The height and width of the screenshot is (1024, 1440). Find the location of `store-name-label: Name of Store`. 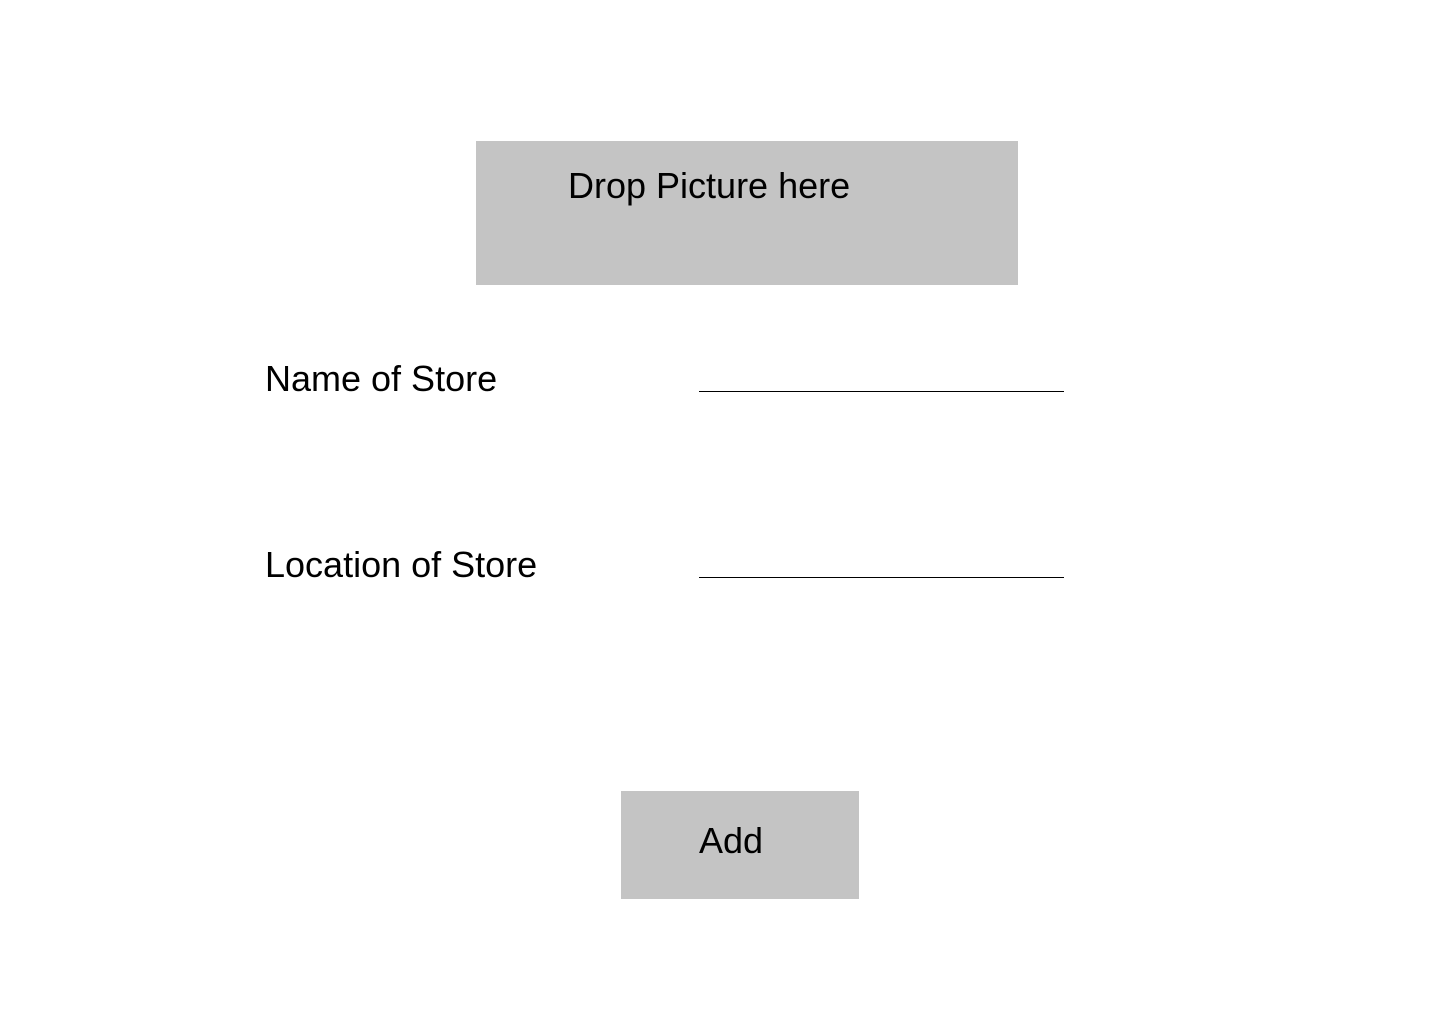

store-name-label: Name of Store is located at coordinates (381, 378).